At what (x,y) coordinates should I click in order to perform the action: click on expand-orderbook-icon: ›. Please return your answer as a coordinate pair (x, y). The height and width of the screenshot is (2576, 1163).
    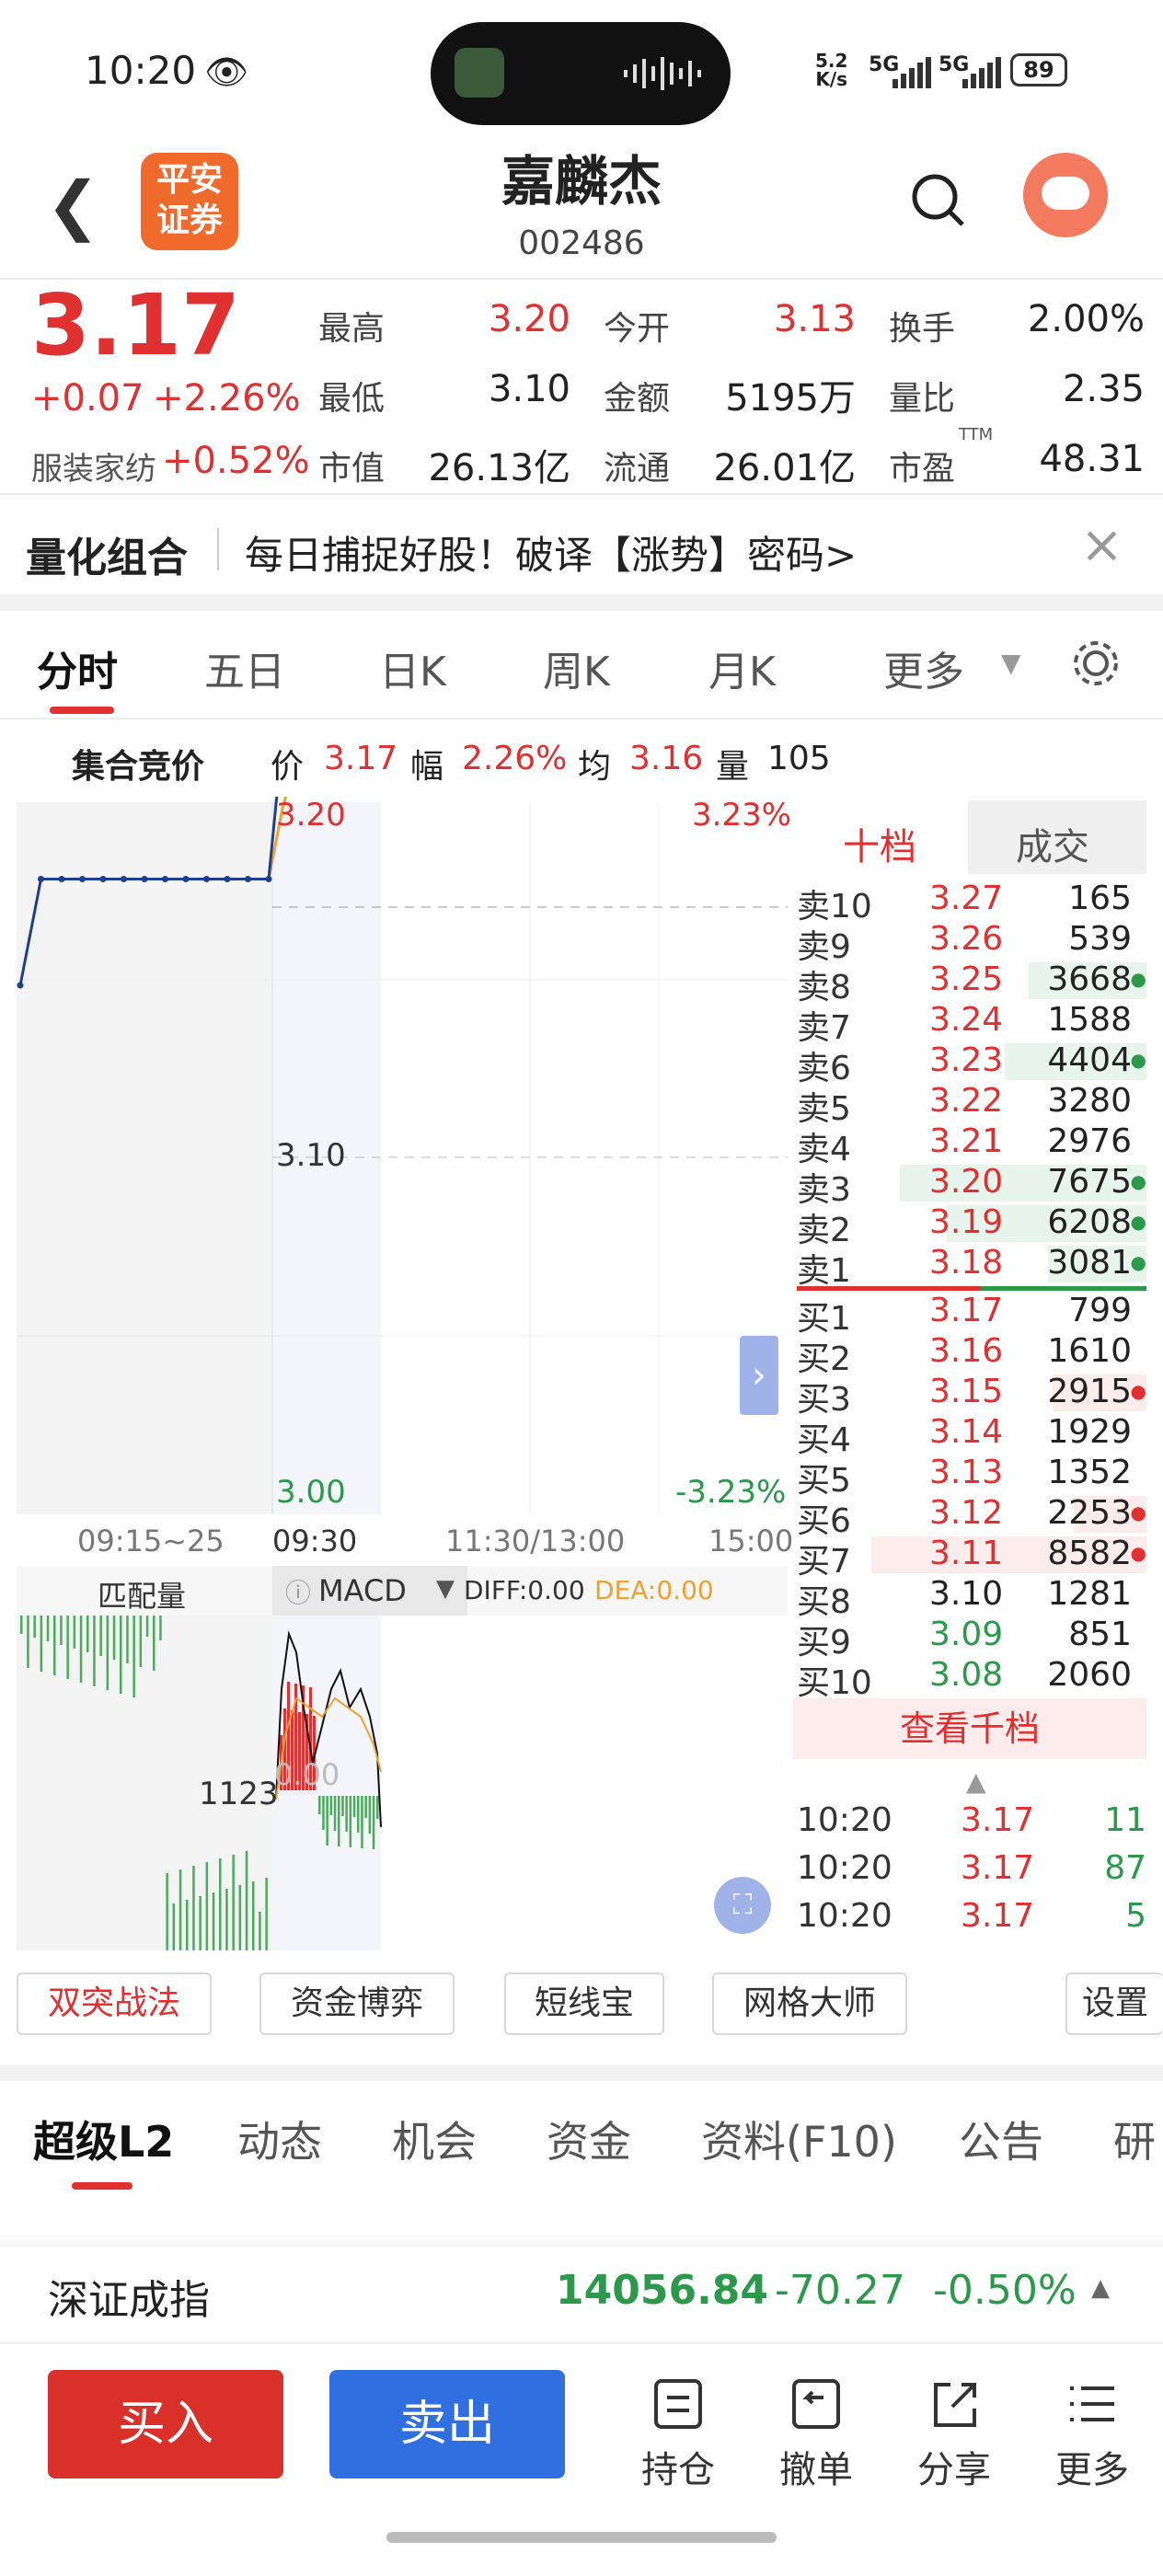
    Looking at the image, I should click on (759, 1375).